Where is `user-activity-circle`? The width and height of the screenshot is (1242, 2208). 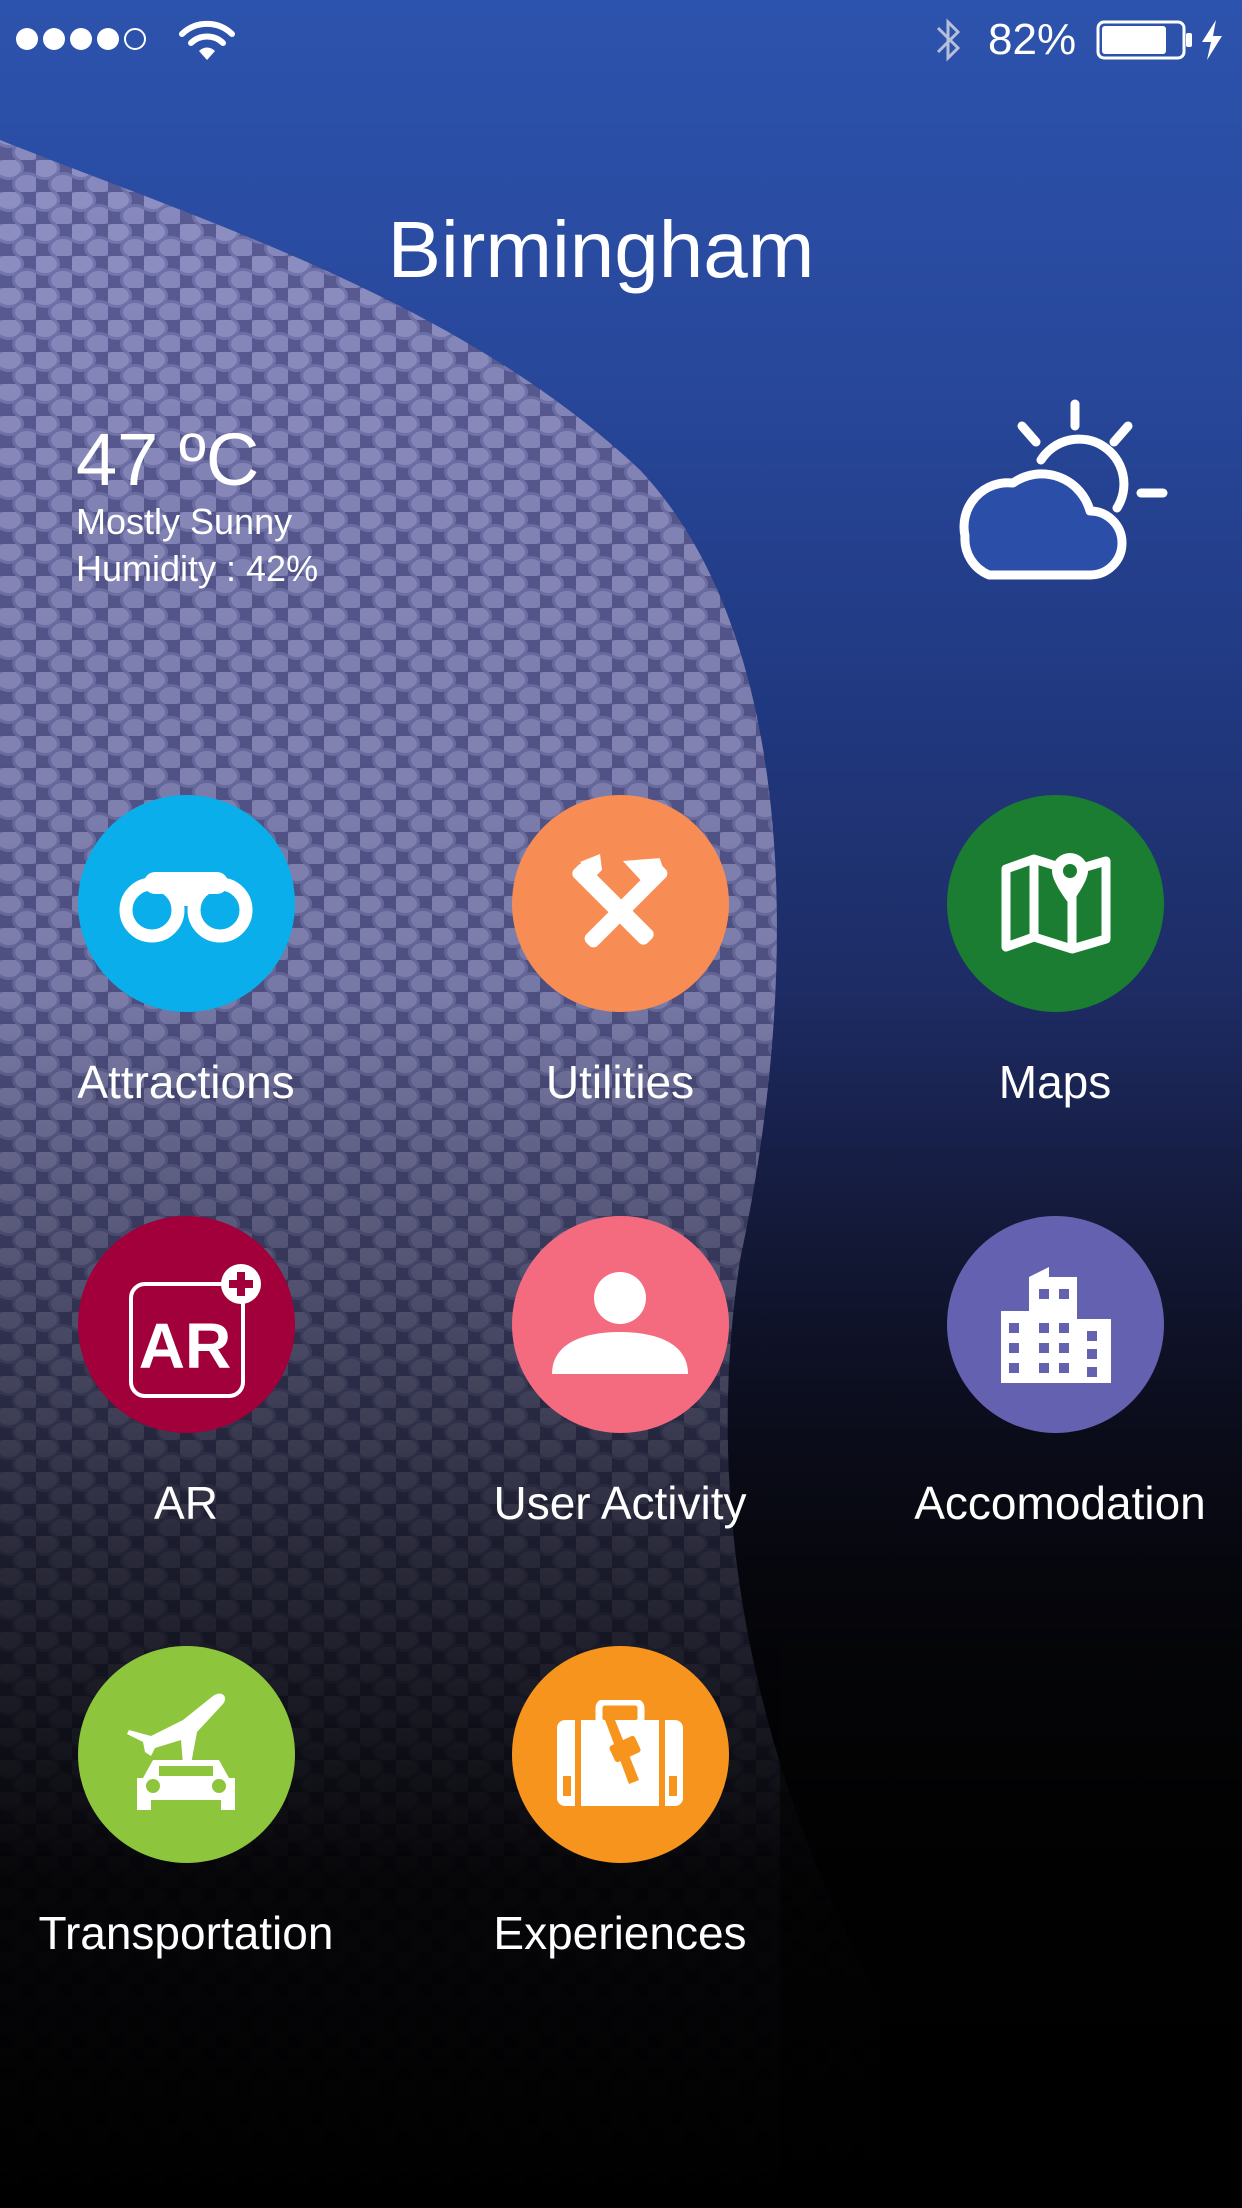 user-activity-circle is located at coordinates (620, 1324).